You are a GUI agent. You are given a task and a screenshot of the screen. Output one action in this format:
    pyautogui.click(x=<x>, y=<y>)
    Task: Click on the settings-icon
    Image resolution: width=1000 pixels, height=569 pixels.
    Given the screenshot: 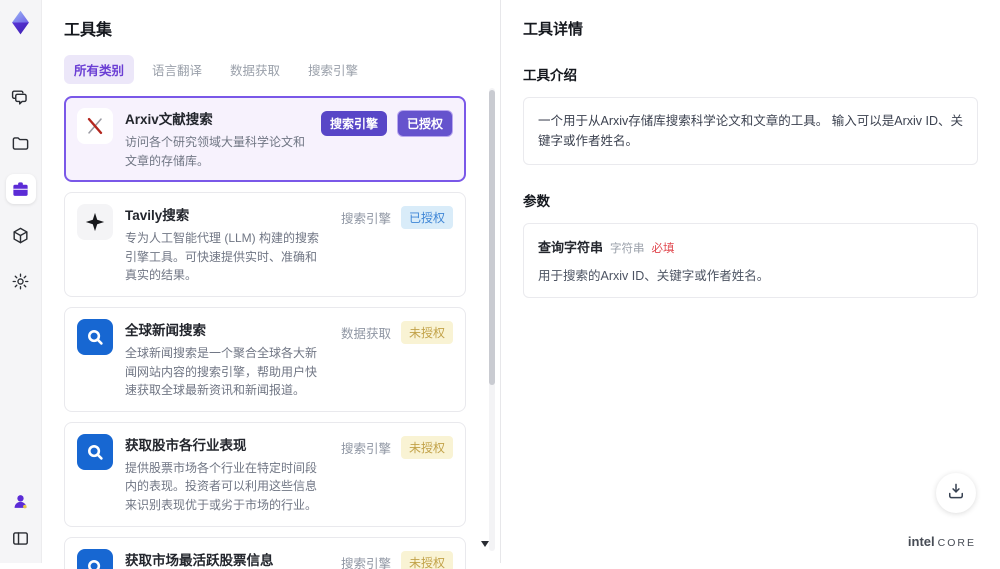 What is the action you would take?
    pyautogui.click(x=21, y=281)
    